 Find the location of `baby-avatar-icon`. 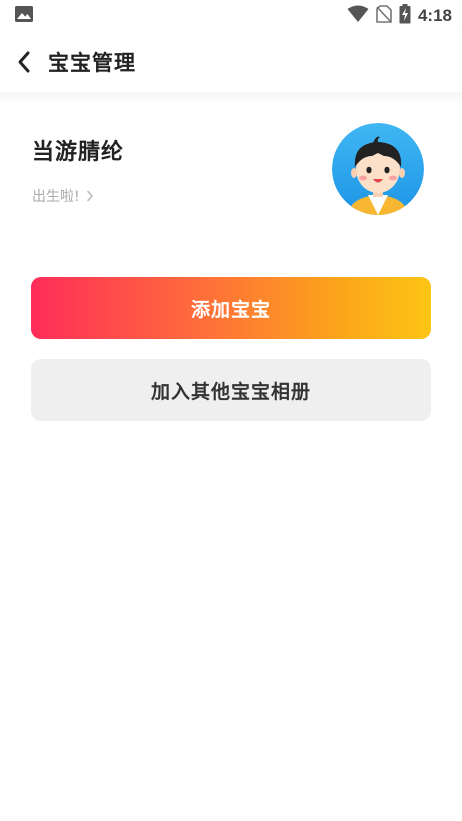

baby-avatar-icon is located at coordinates (378, 169).